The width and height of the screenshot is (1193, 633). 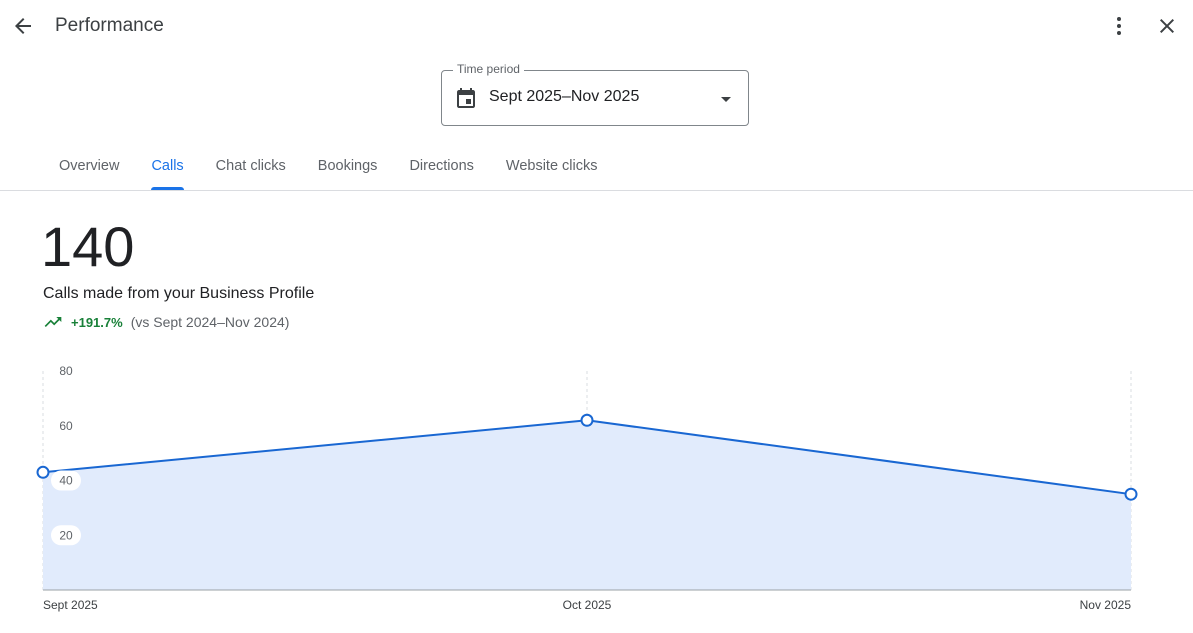 I want to click on x-tick-label: Nov 2025, so click(x=1106, y=605).